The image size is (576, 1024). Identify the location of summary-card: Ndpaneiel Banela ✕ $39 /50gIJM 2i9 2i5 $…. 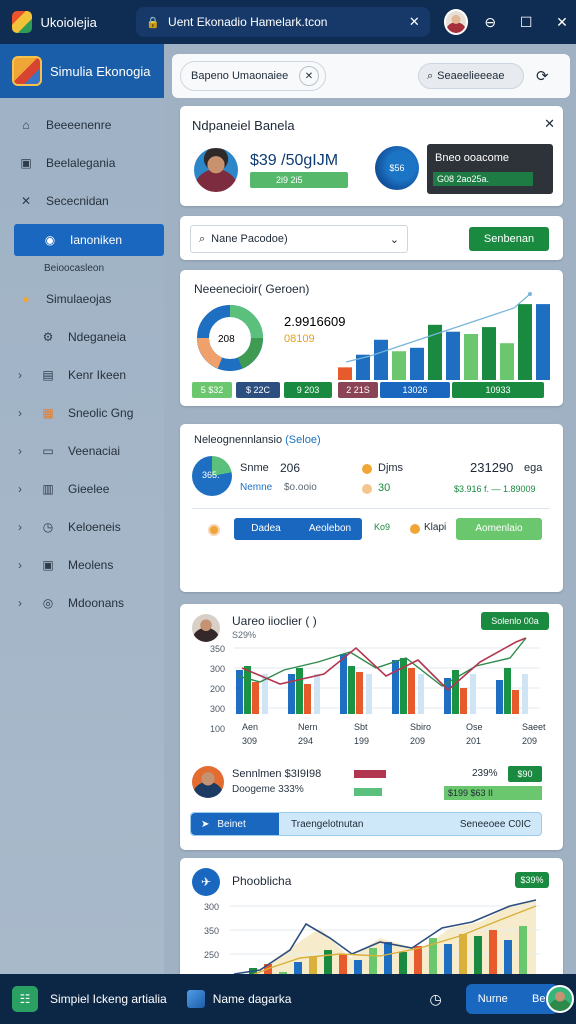
(371, 156).